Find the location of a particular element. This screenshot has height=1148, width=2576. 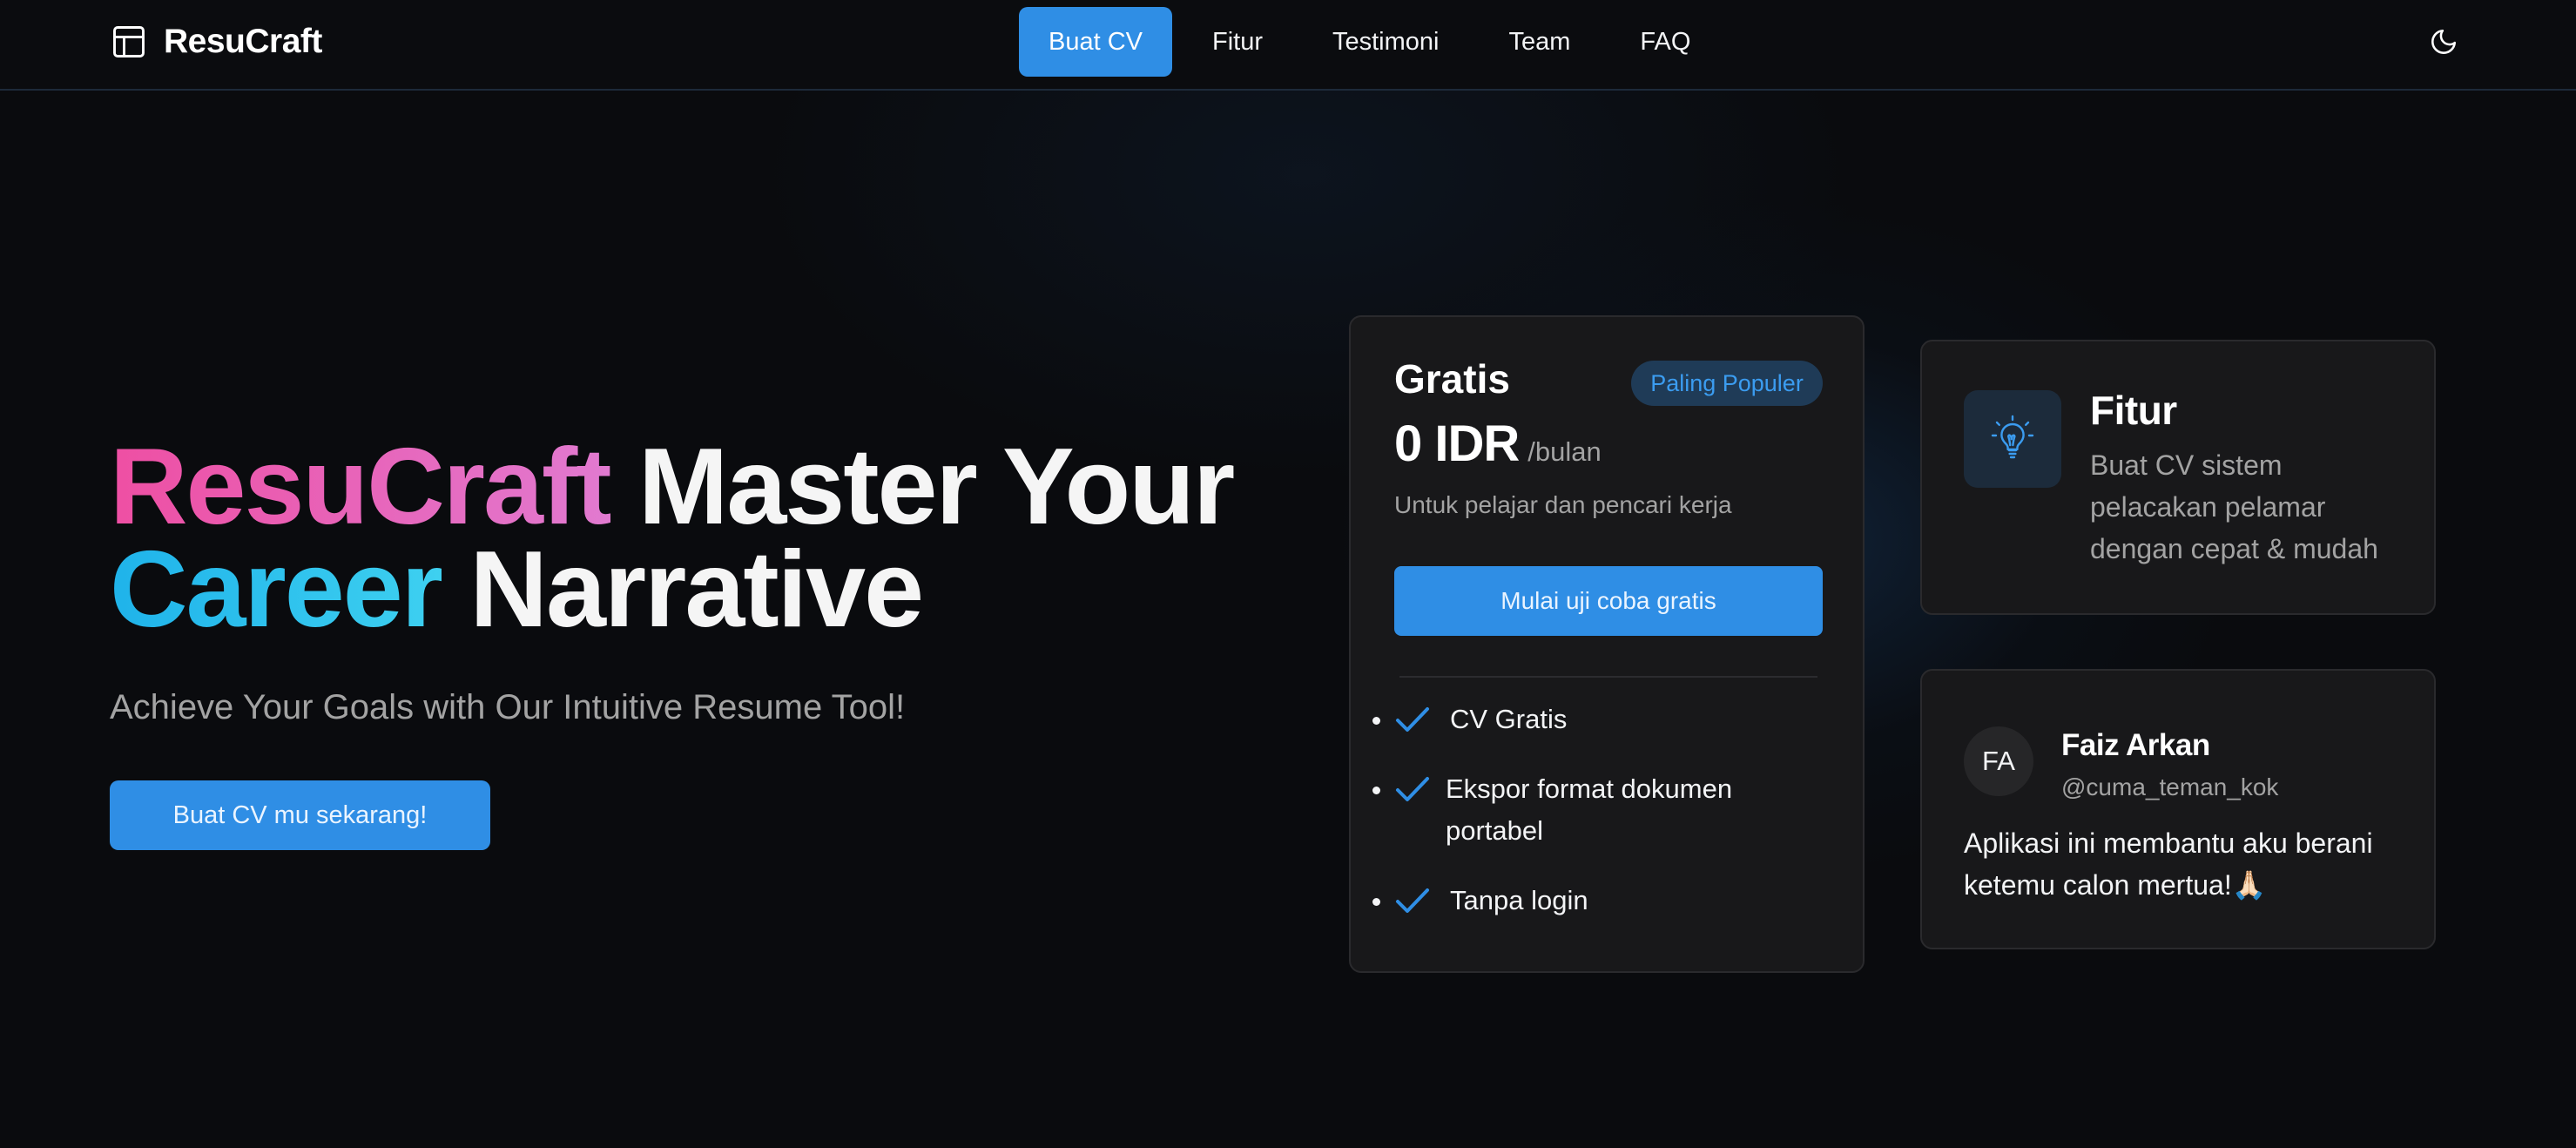

hero-title: ResuCraft Master Your Career Narrative is located at coordinates (711, 538).